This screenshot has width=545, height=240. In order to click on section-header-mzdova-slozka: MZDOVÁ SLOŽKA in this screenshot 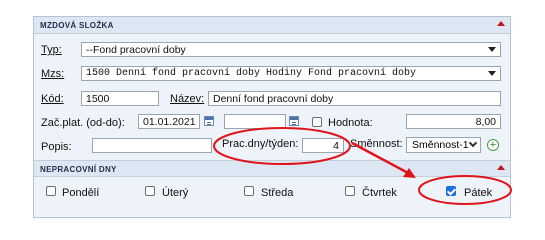, I will do `click(272, 25)`.